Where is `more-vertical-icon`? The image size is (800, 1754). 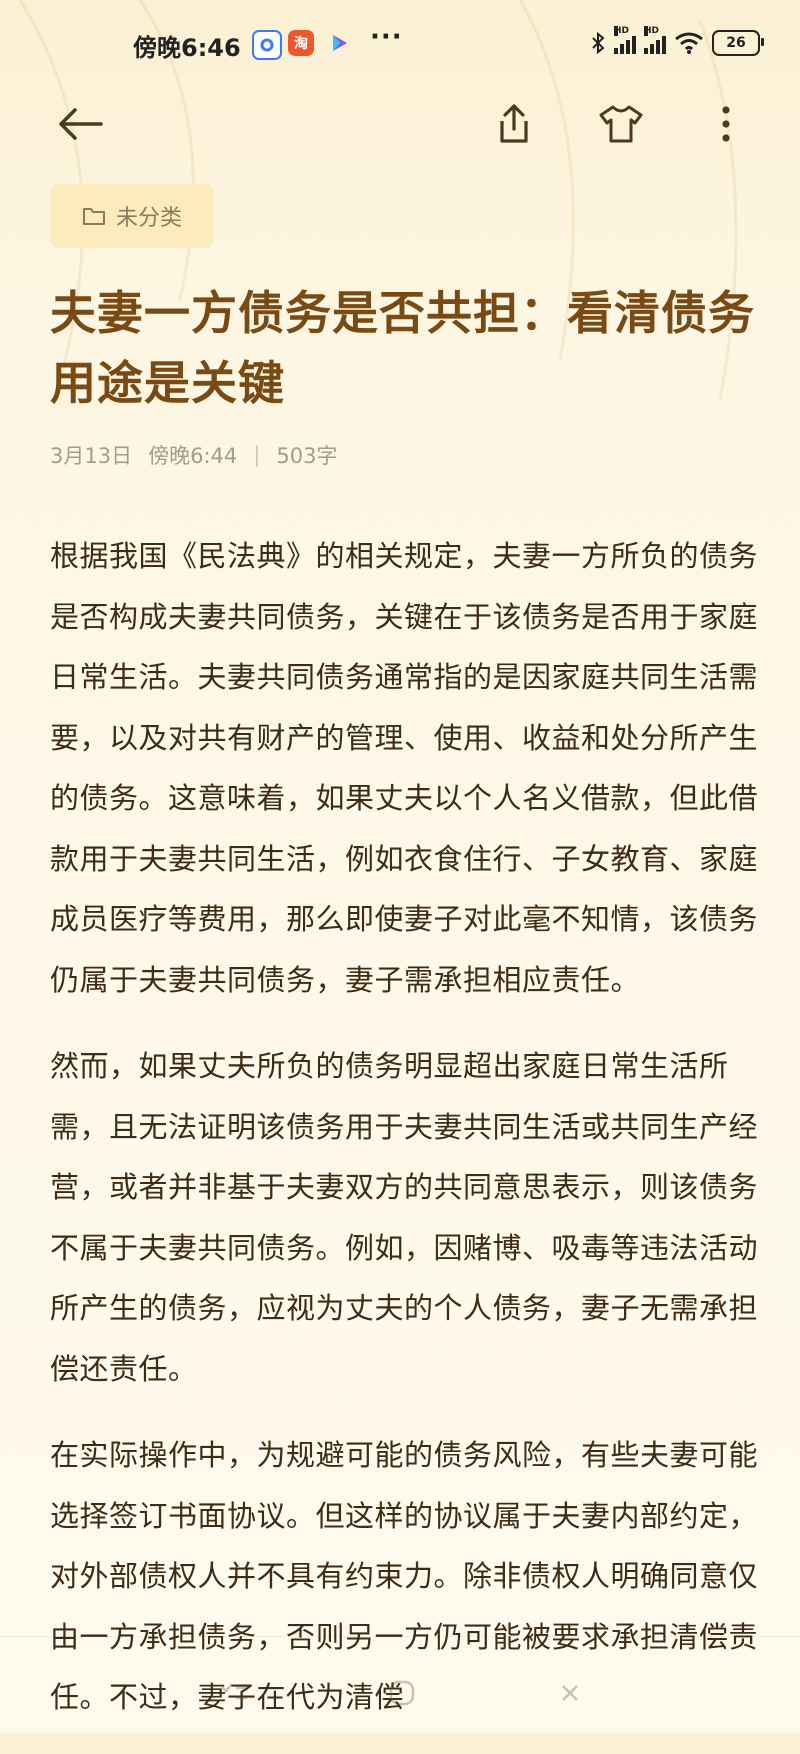 more-vertical-icon is located at coordinates (726, 124).